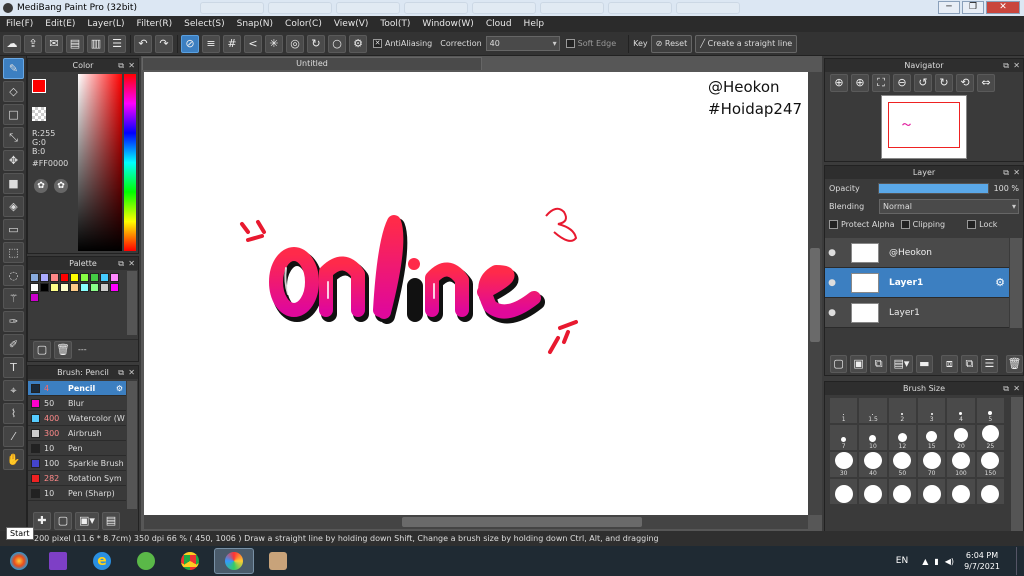 The image size is (1024, 576). I want to click on brush-menu-icon: ▣▾, so click(87, 521).